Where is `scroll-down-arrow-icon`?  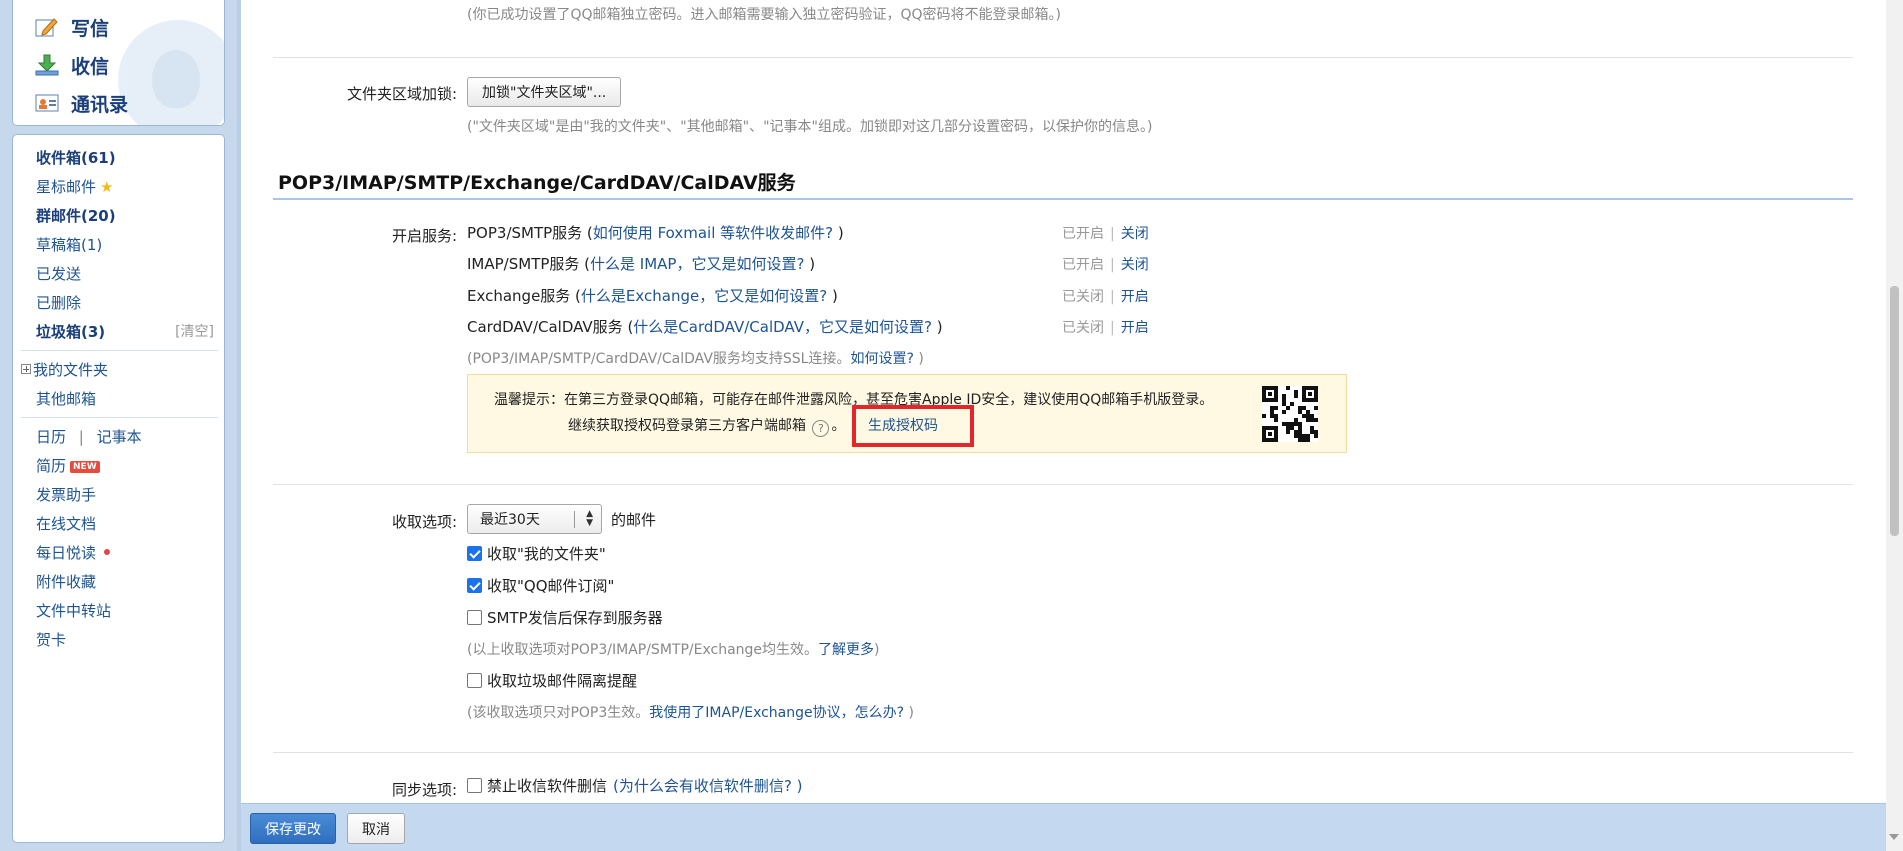 scroll-down-arrow-icon is located at coordinates (1894, 837).